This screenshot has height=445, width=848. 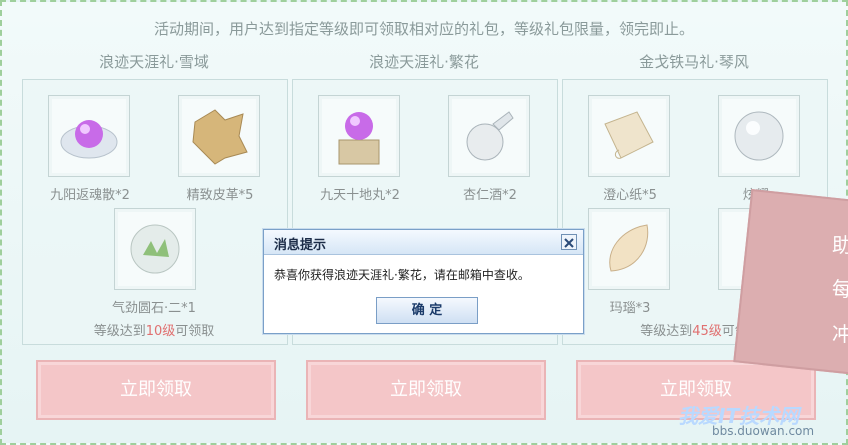 What do you see at coordinates (790, 282) in the screenshot?
I see `side-promo-card` at bounding box center [790, 282].